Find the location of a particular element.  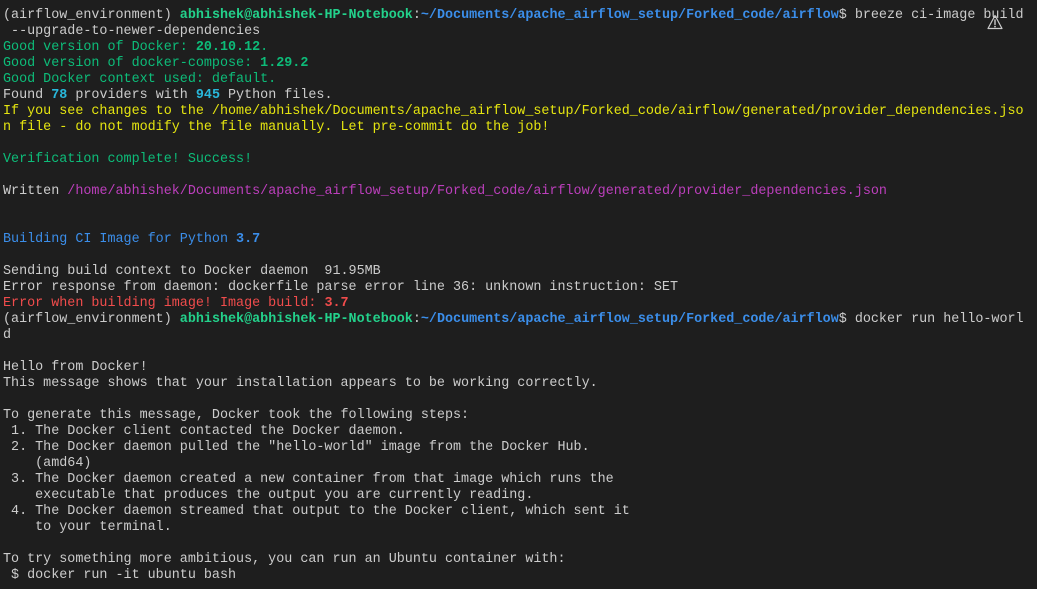

terminal-text-segment: Good version of docker-compose: is located at coordinates (132, 63).